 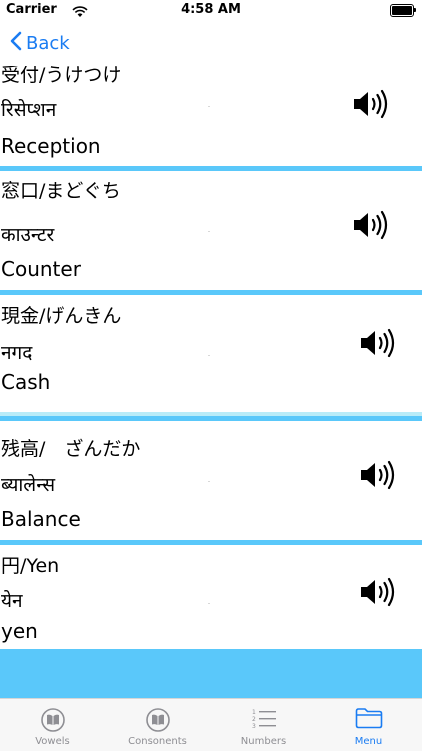 What do you see at coordinates (263, 741) in the screenshot?
I see `tab-label: Numbers` at bounding box center [263, 741].